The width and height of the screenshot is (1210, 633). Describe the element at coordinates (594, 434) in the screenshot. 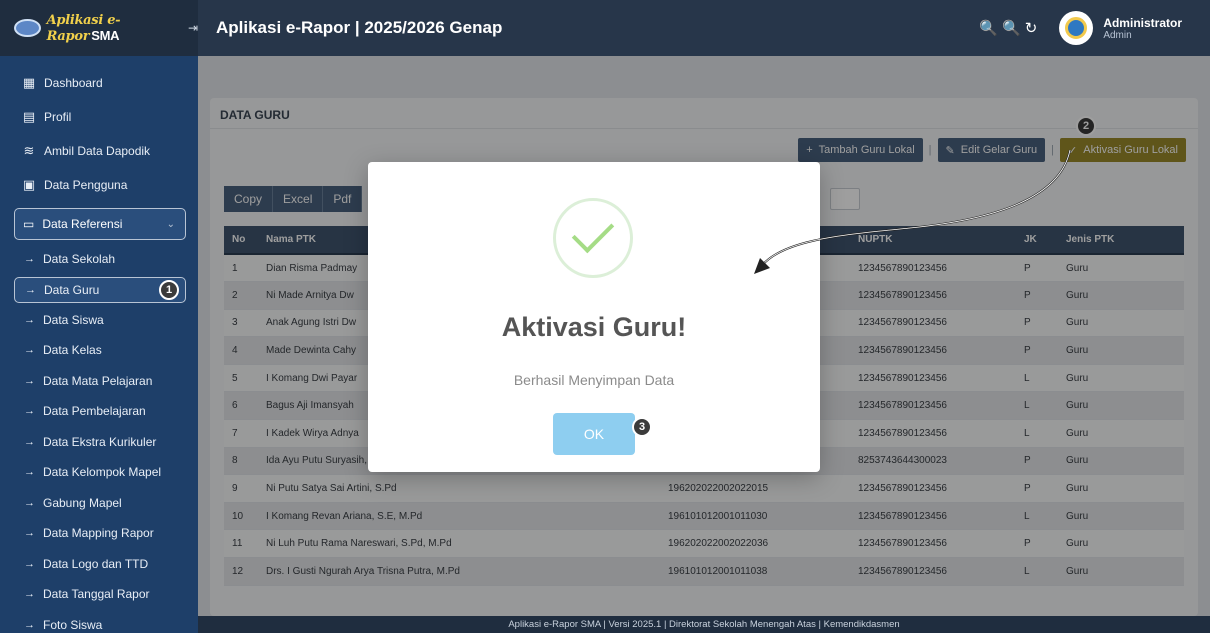

I see `ok-button: OK` at that location.